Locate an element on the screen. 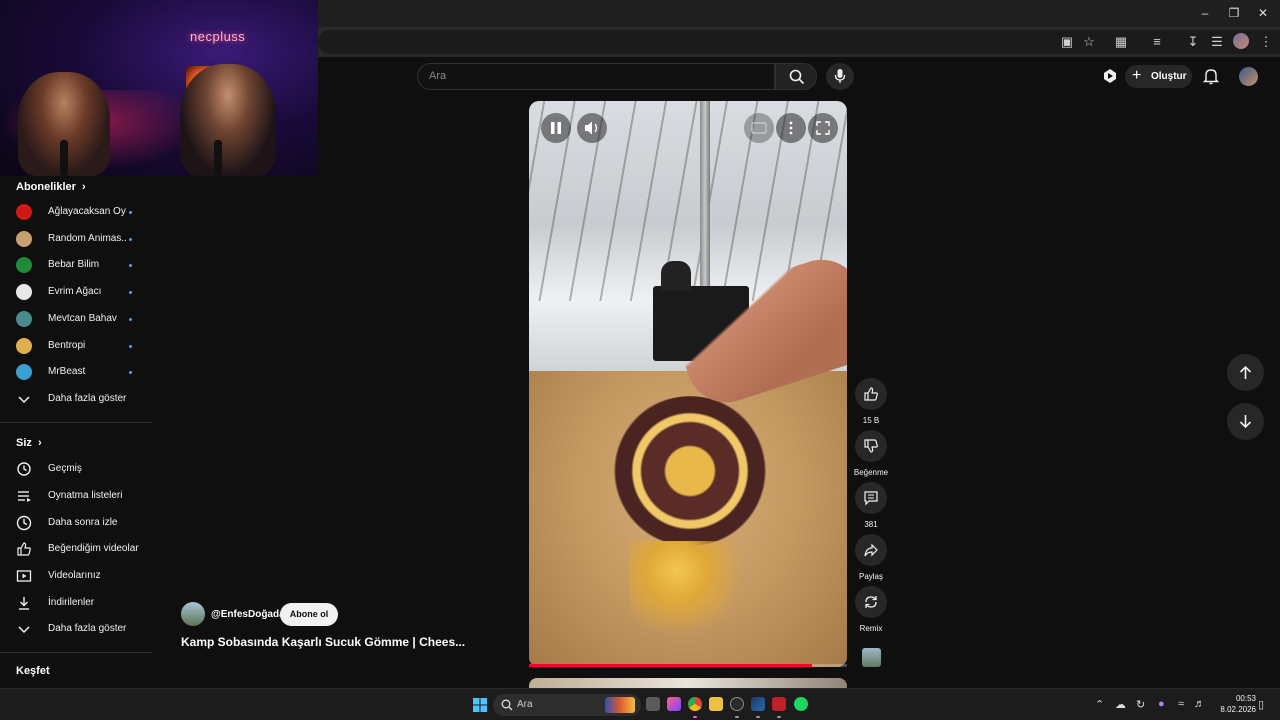 The width and height of the screenshot is (1280, 720). sidebar-item-downloads: İndirilenler is located at coordinates (75, 603).